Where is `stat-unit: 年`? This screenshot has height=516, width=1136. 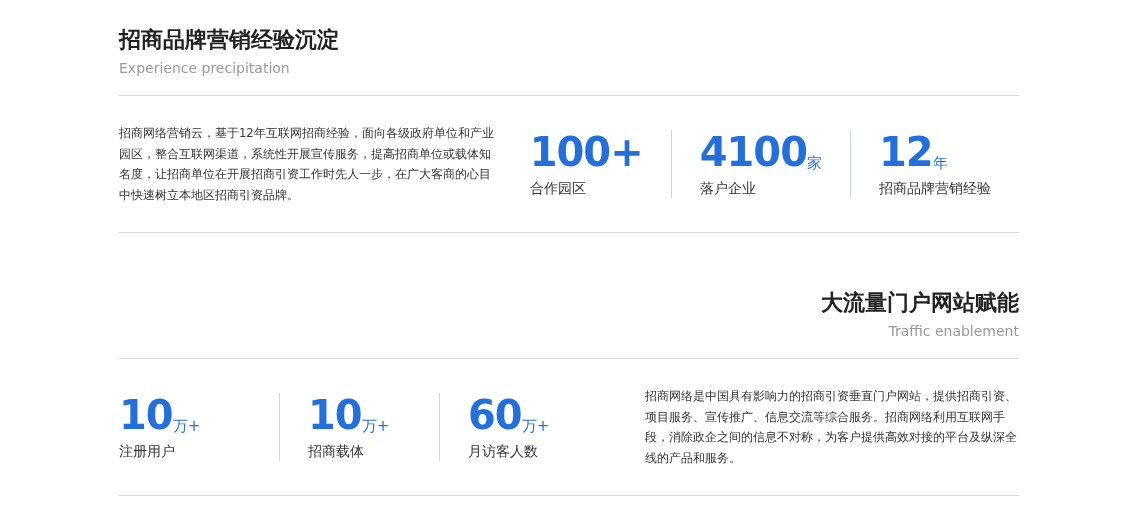
stat-unit: 年 is located at coordinates (940, 163).